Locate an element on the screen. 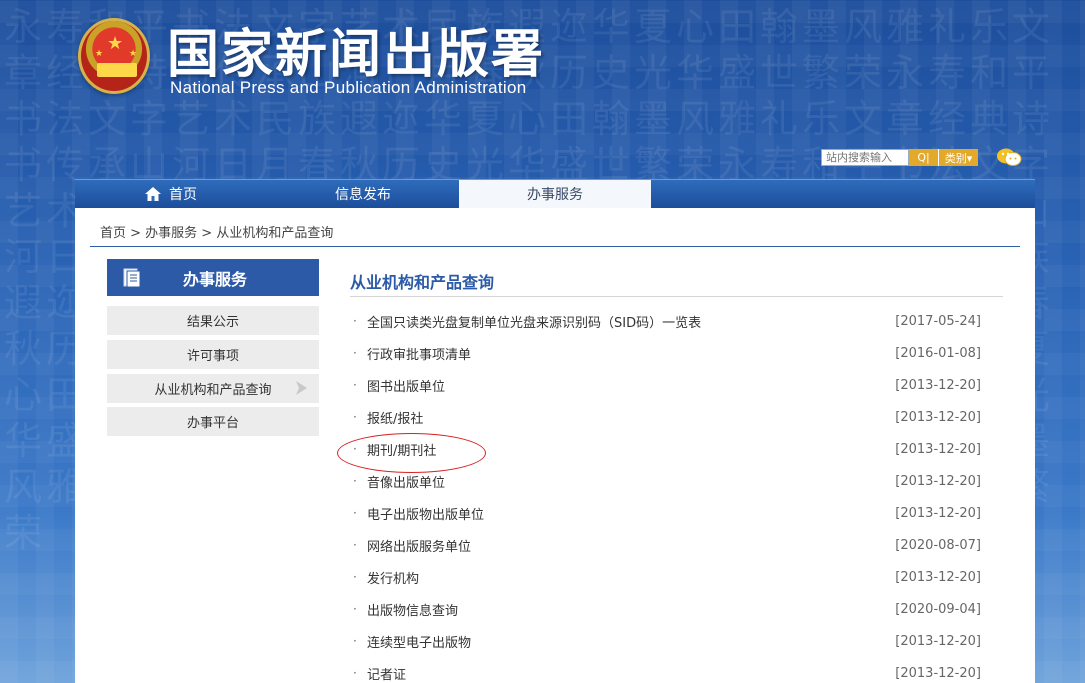 The image size is (1085, 683). list-item-link: · 报纸/报社 is located at coordinates (388, 417).